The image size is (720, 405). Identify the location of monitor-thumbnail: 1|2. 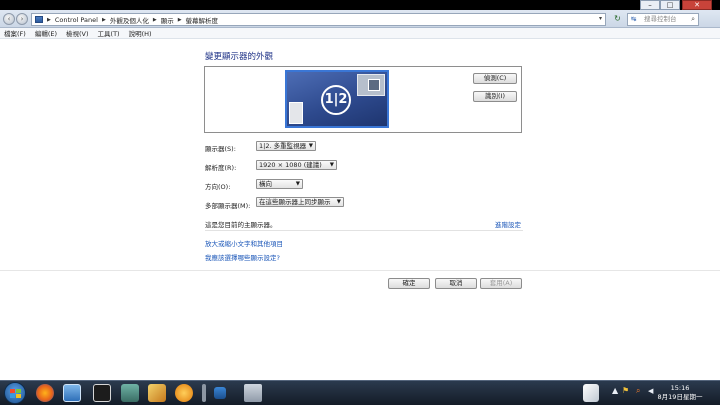
(337, 99).